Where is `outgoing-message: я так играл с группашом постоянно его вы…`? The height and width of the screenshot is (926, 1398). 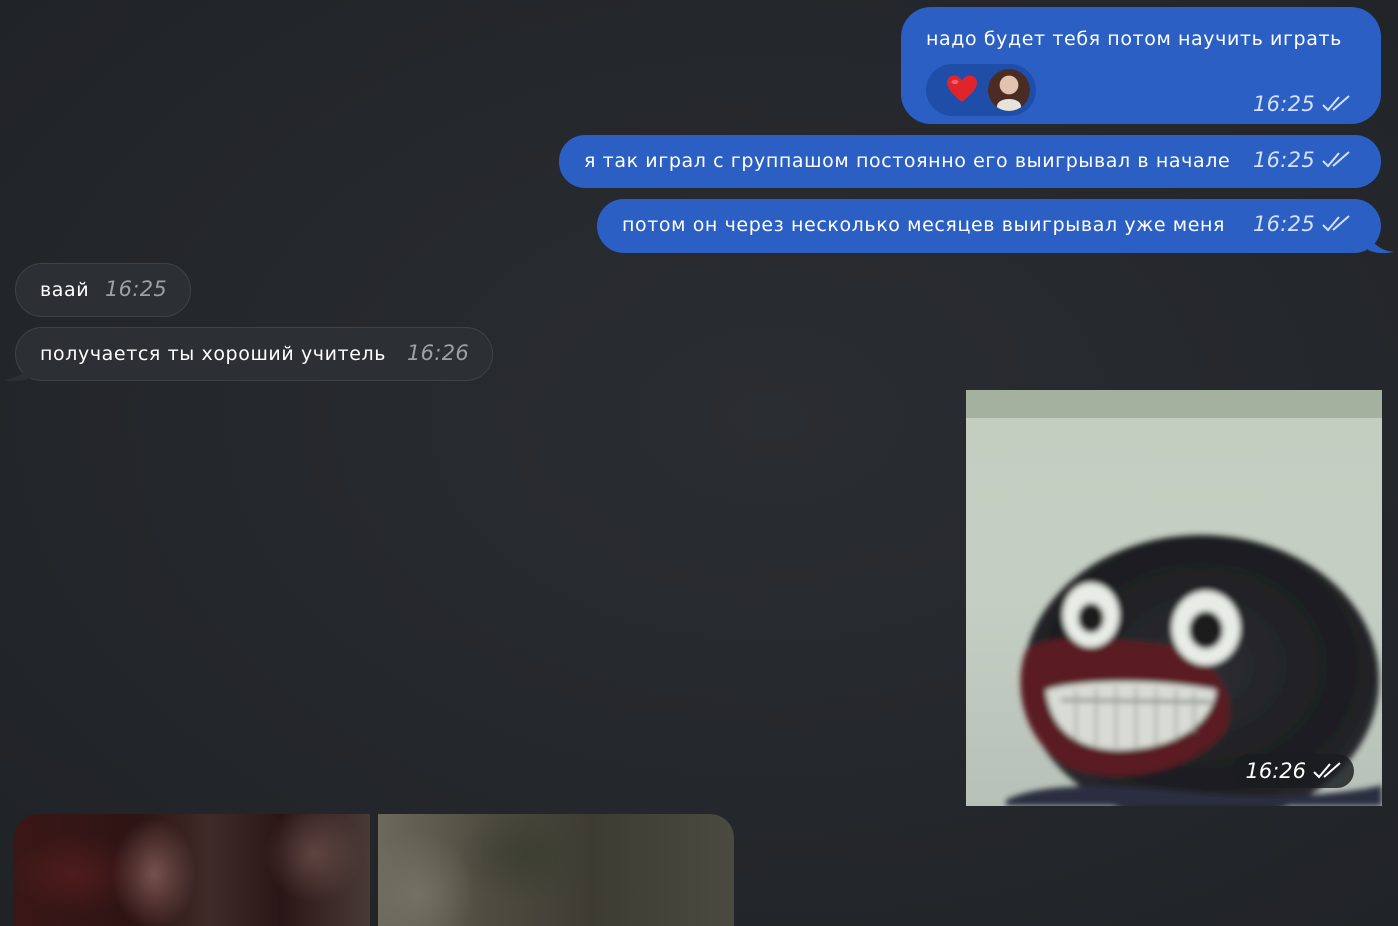
outgoing-message: я так играл с группашом постоянно его вы… is located at coordinates (970, 161).